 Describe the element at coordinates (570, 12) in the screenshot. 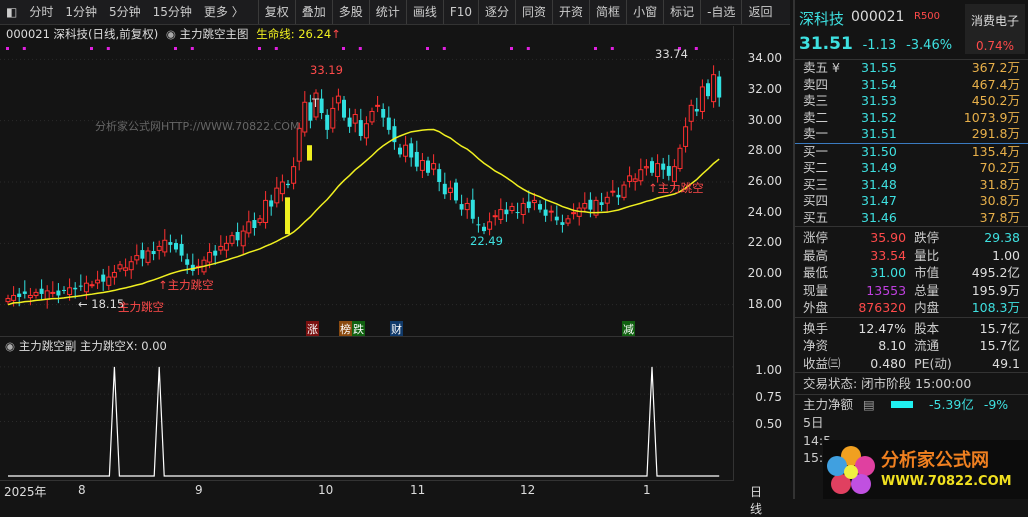

I see `toolbar-button: 开资` at that location.